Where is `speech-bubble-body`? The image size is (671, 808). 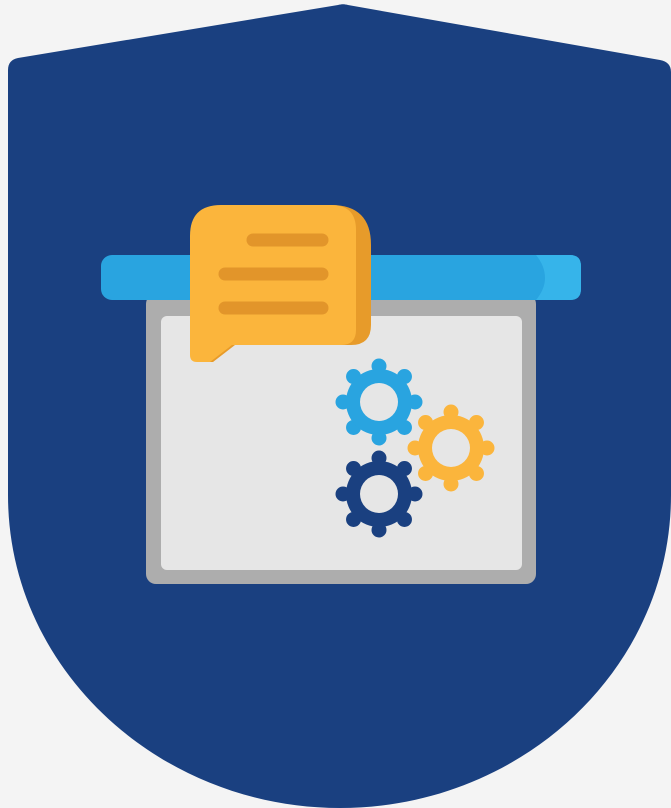
speech-bubble-body is located at coordinates (273, 283).